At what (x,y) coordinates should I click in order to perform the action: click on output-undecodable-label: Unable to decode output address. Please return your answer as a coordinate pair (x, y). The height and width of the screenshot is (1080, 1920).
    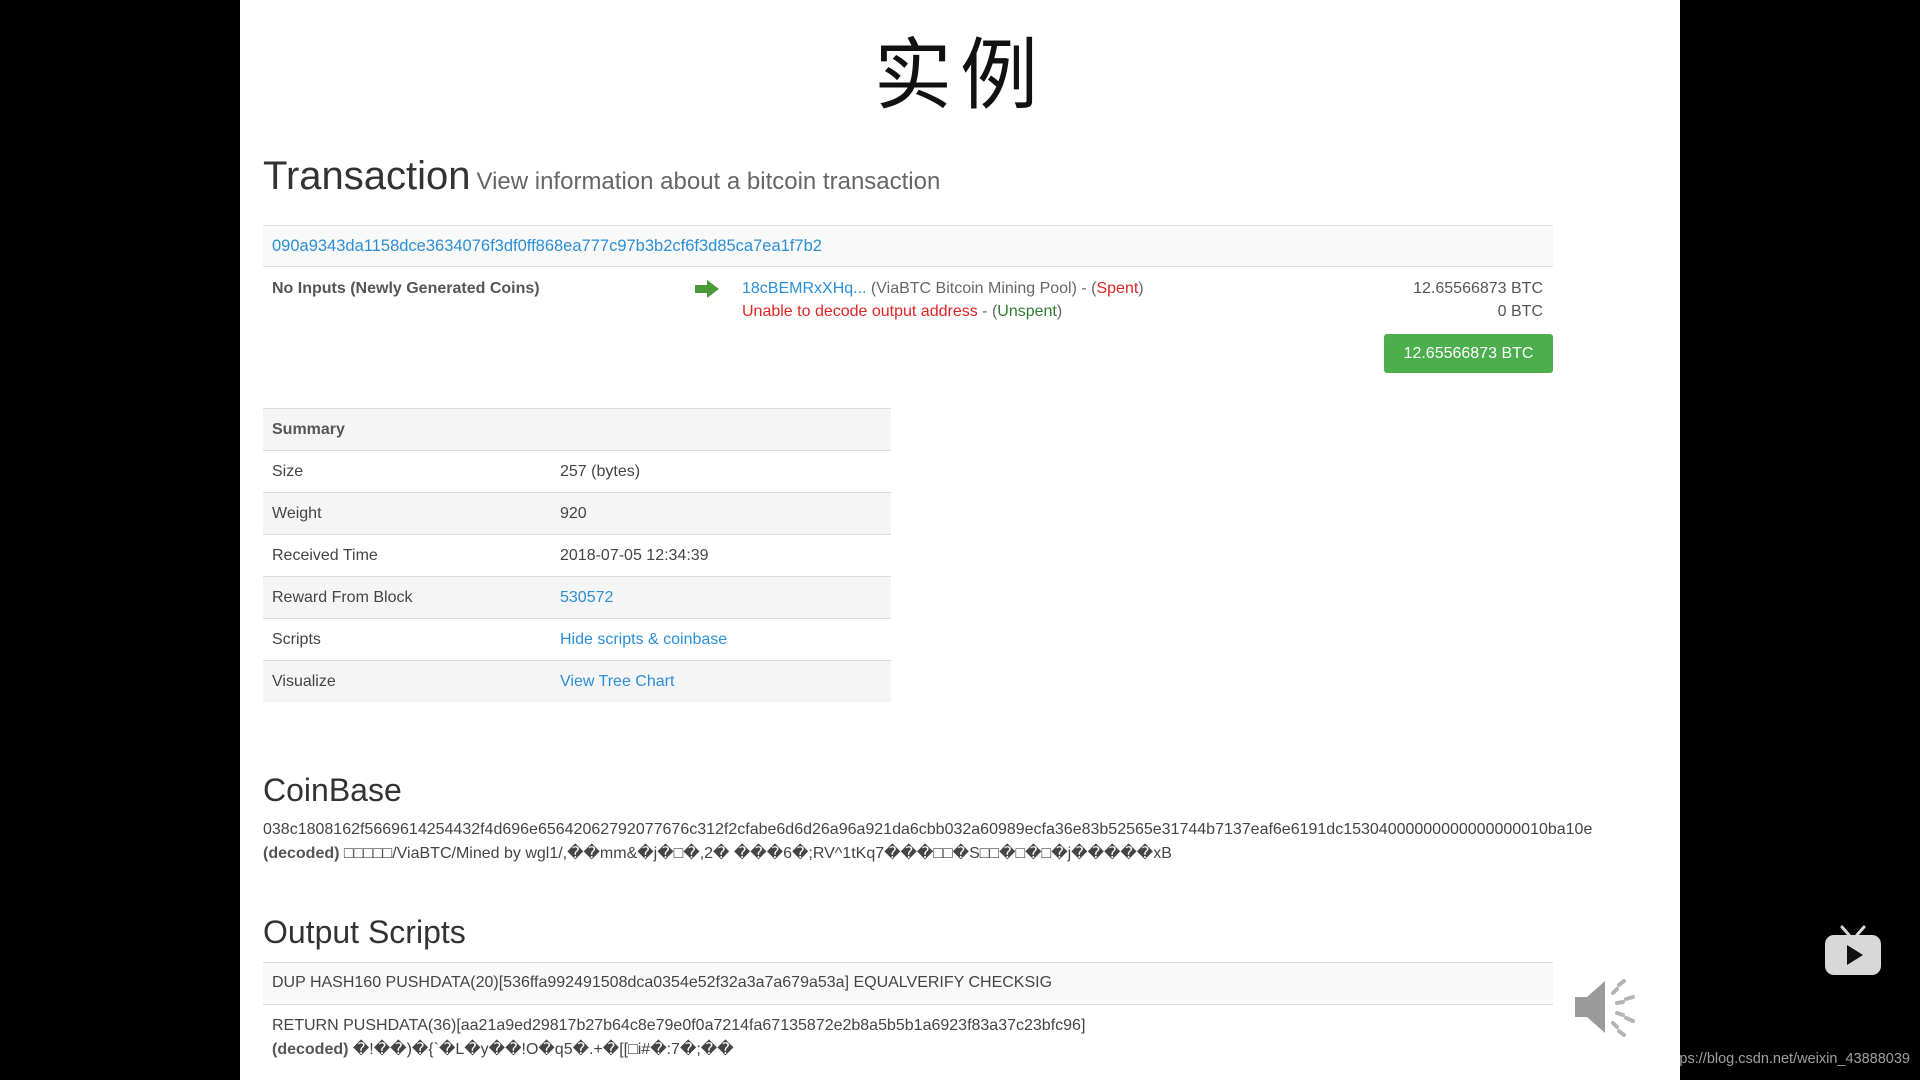
    Looking at the image, I should click on (860, 311).